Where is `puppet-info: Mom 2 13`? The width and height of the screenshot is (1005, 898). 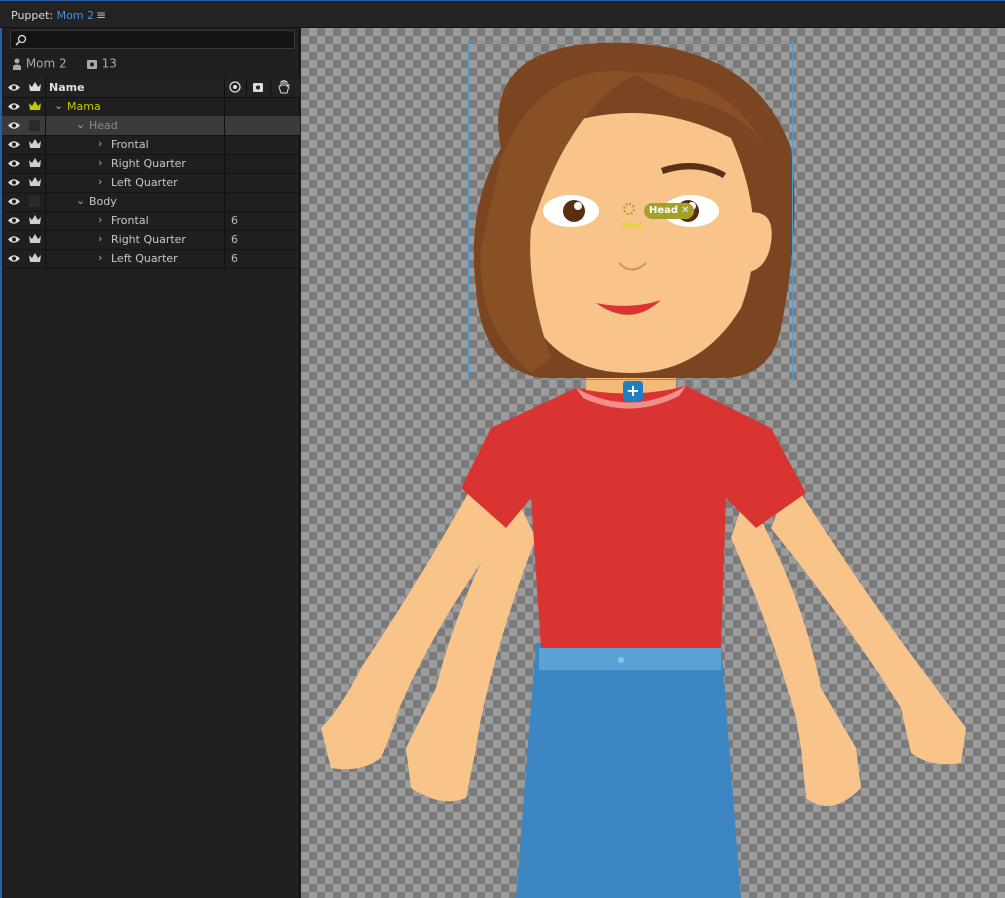 puppet-info: Mom 2 13 is located at coordinates (64, 63).